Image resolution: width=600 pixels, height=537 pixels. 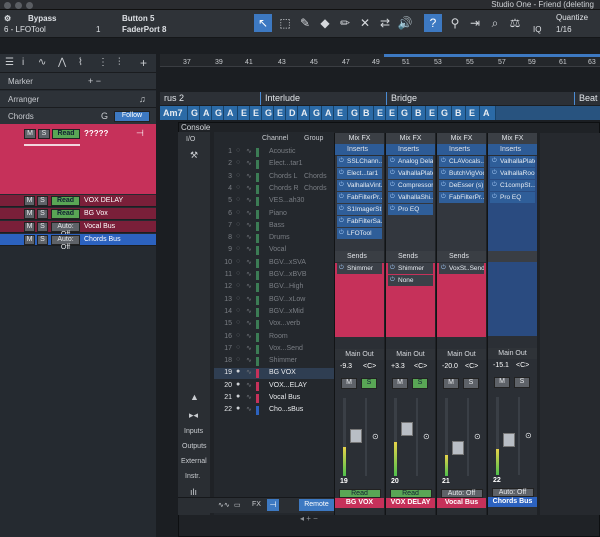 I want to click on track-row: M S Read BG Vox, so click(x=78, y=214).